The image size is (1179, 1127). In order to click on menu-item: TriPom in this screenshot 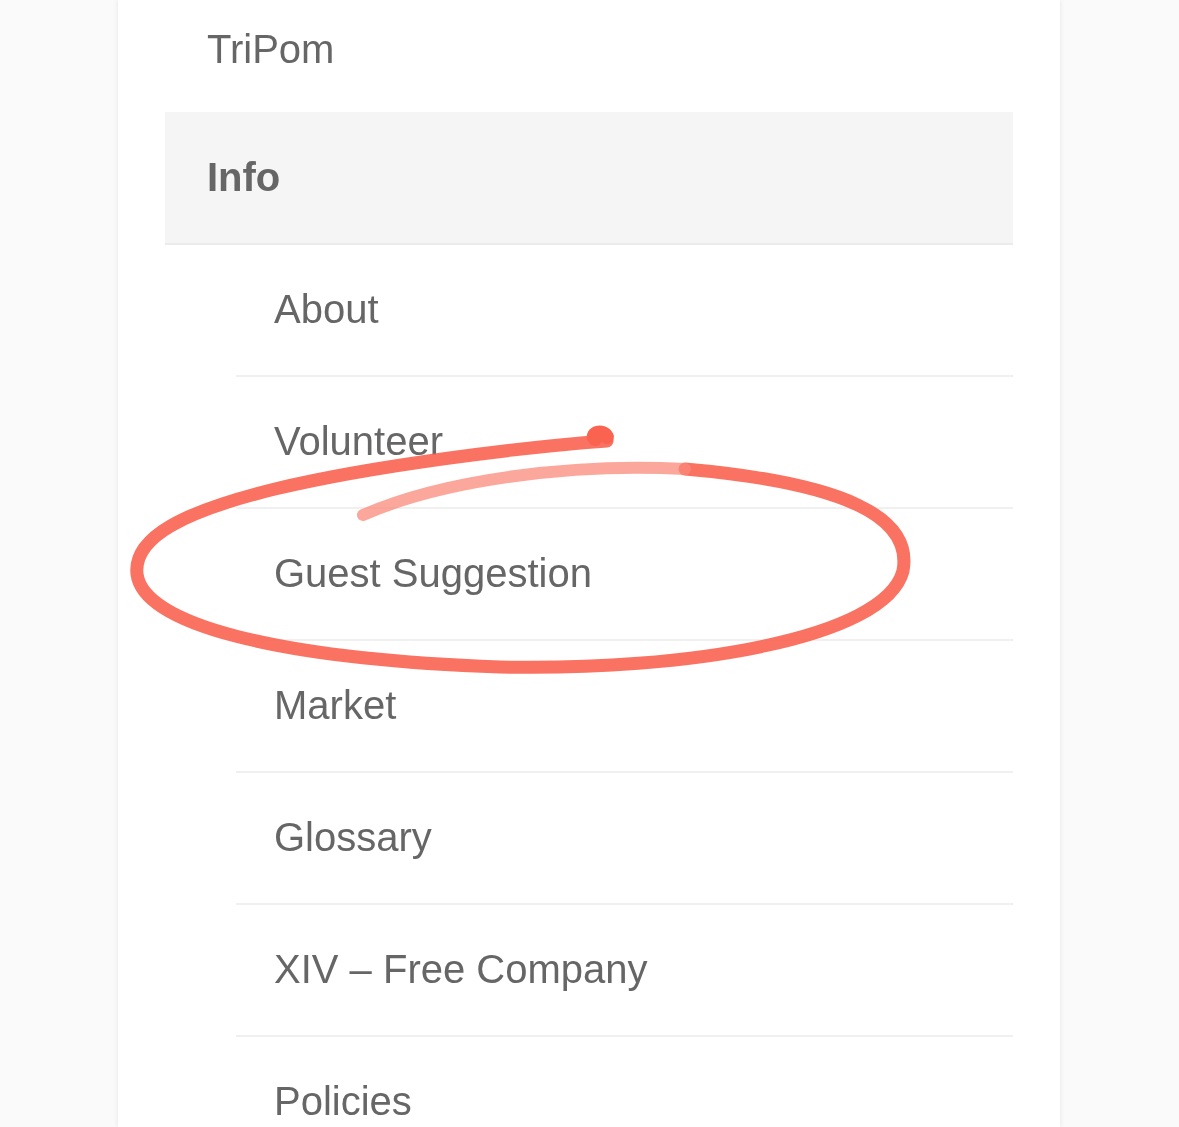, I will do `click(589, 56)`.